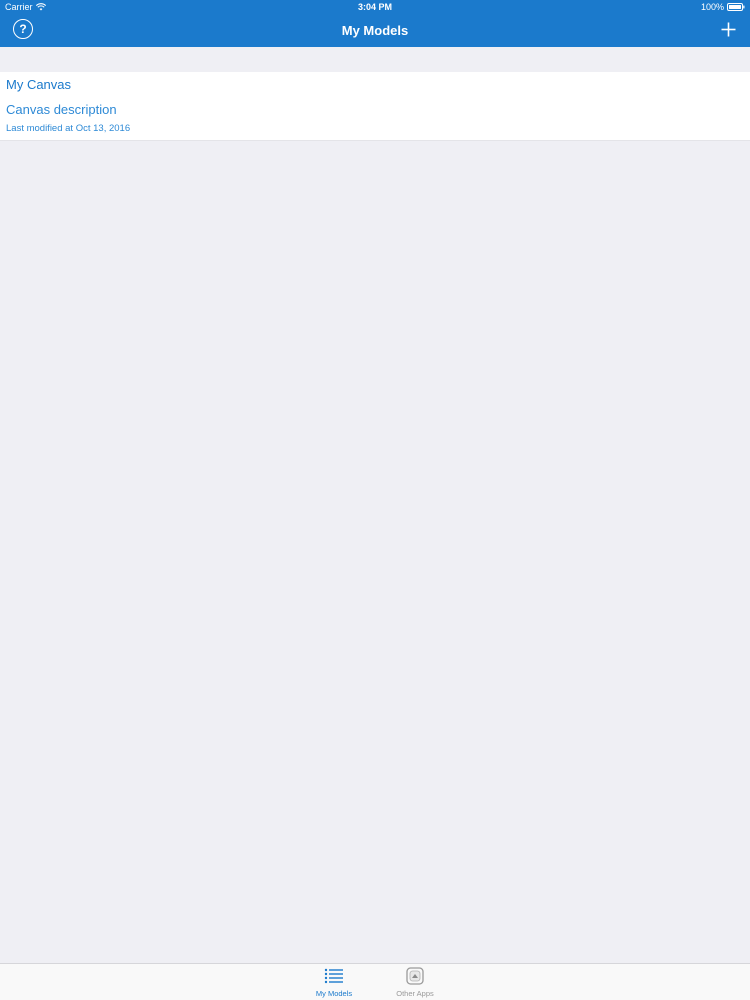  Describe the element at coordinates (61, 109) in the screenshot. I see `model-description: Canvas description` at that location.